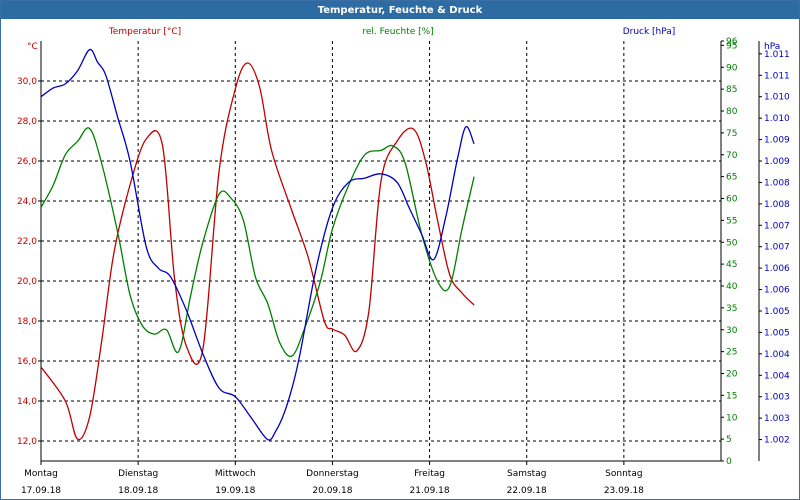 Image resolution: width=800 pixels, height=500 pixels. What do you see at coordinates (27, 122) in the screenshot?
I see `temperature-tick-label: 28,0` at bounding box center [27, 122].